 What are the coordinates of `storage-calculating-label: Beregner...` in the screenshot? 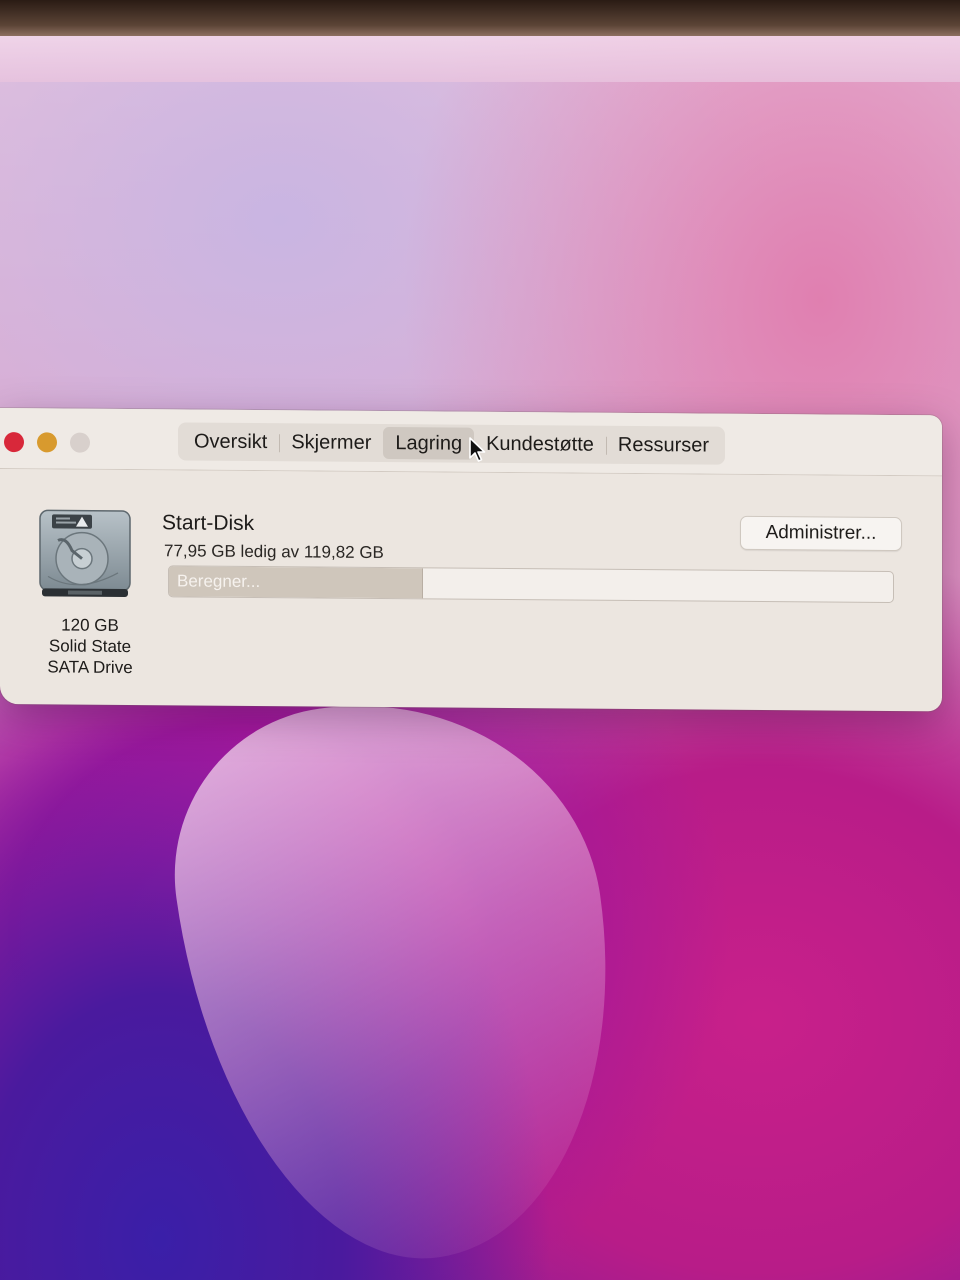 It's located at (219, 581).